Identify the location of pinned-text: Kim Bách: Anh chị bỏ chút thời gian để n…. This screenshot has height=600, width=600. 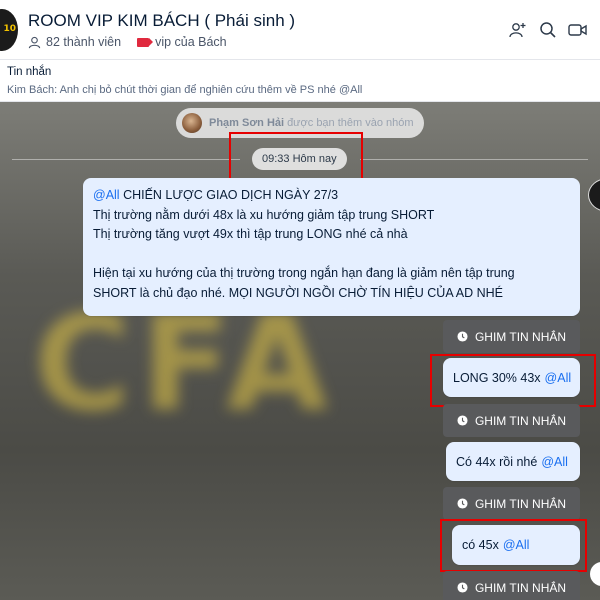
(185, 90).